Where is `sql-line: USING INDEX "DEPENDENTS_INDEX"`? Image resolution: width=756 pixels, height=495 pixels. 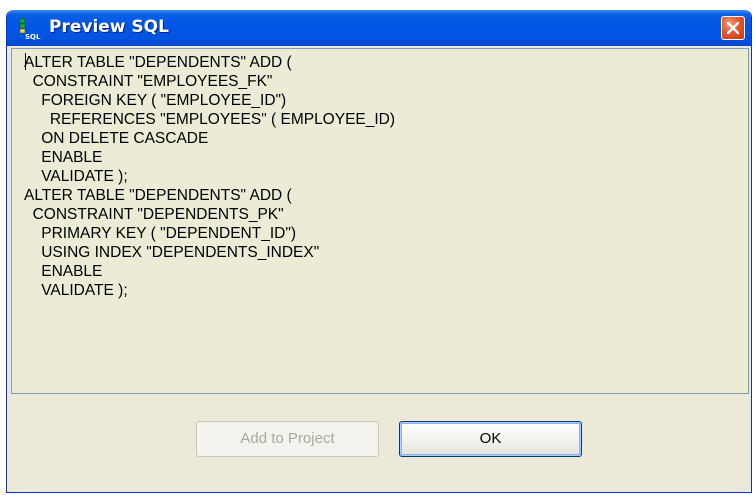
sql-line: USING INDEX "DEPENDENTS_INDEX" is located at coordinates (172, 252).